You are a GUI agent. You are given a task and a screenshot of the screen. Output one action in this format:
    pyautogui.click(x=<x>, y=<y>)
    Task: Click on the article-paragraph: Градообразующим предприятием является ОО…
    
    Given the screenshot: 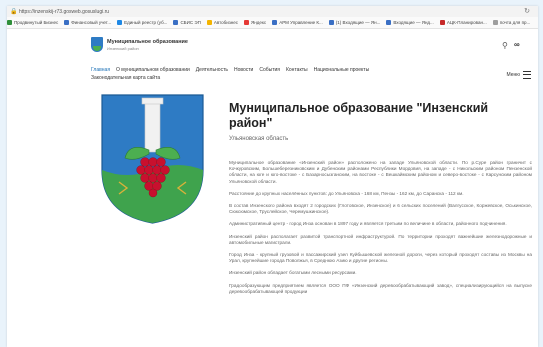 What is the action you would take?
    pyautogui.click(x=380, y=288)
    